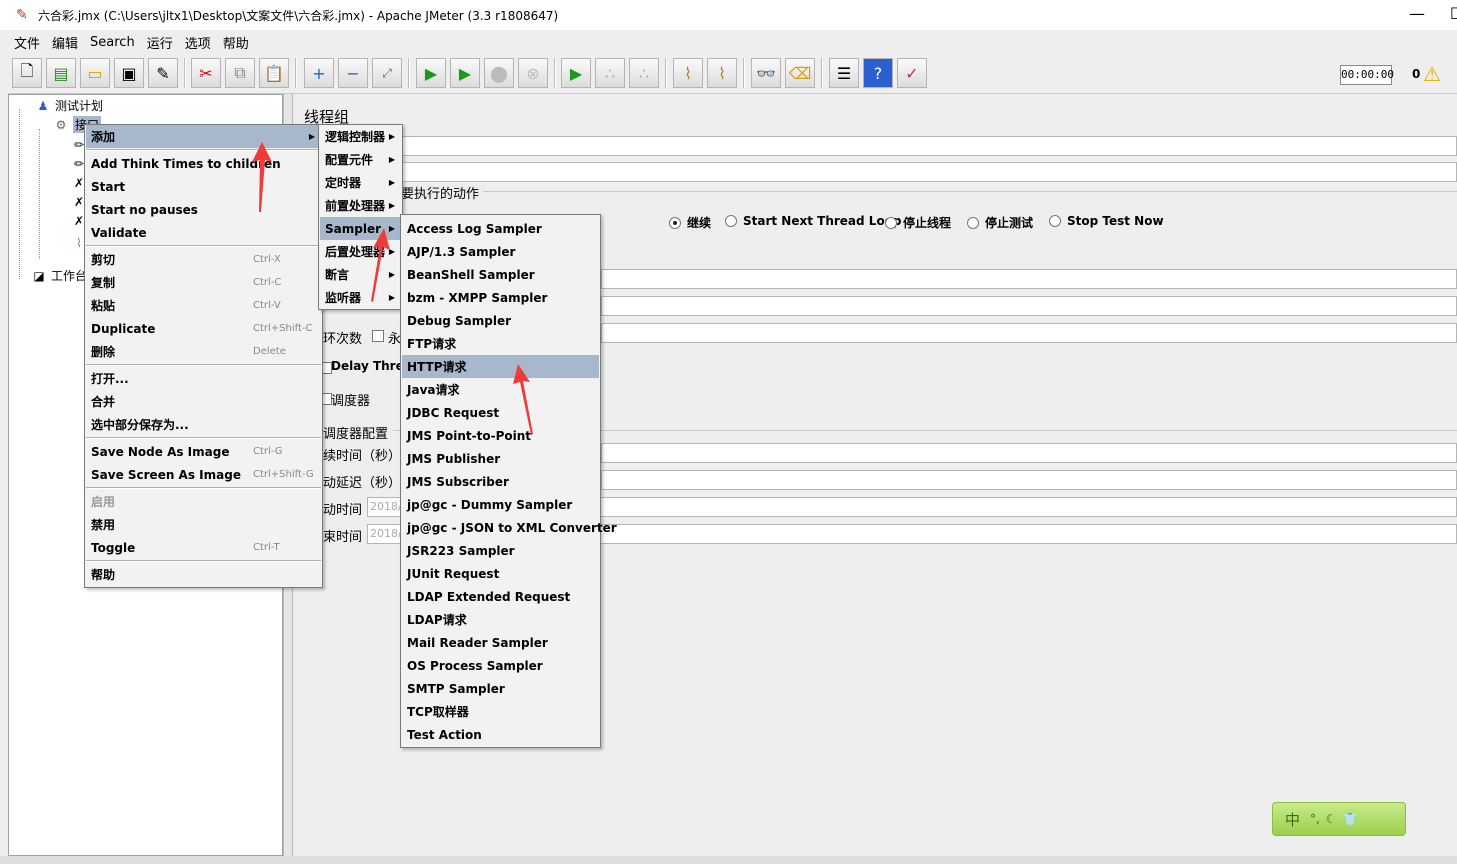 The image size is (1457, 864). What do you see at coordinates (800, 73) in the screenshot?
I see `reset-search-icon: ⌫` at bounding box center [800, 73].